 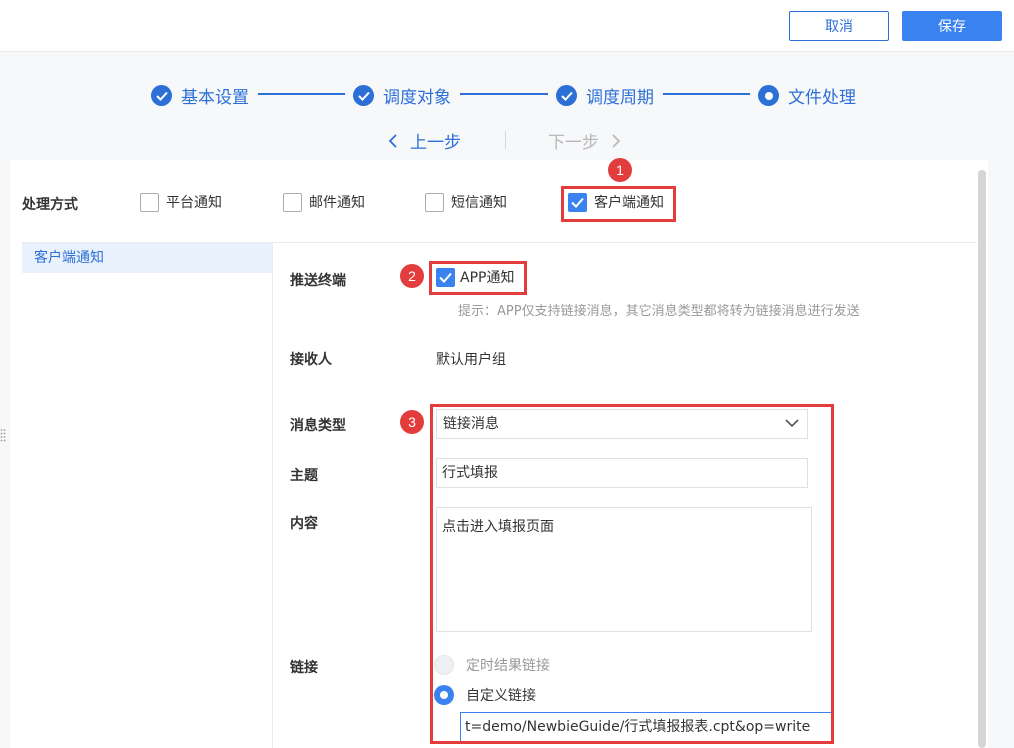 What do you see at coordinates (50, 205) in the screenshot?
I see `processing-method-label: 处理方式` at bounding box center [50, 205].